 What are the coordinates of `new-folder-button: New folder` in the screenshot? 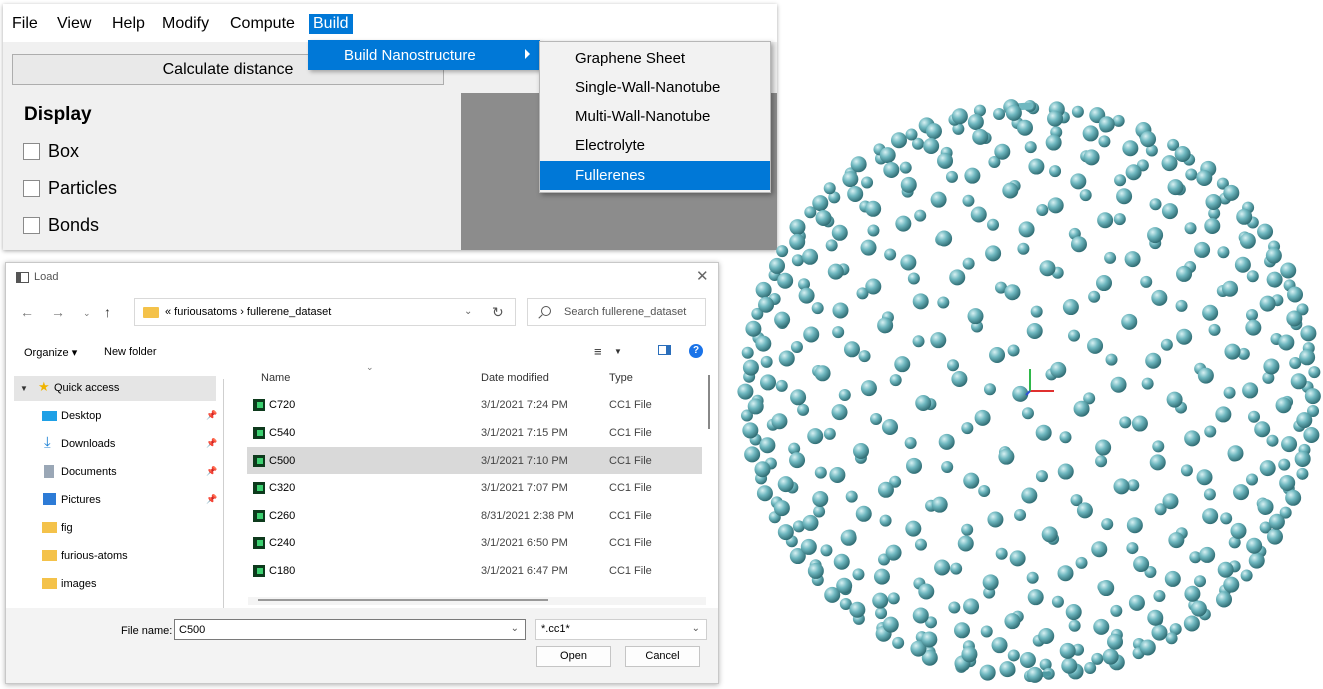 It's located at (130, 352).